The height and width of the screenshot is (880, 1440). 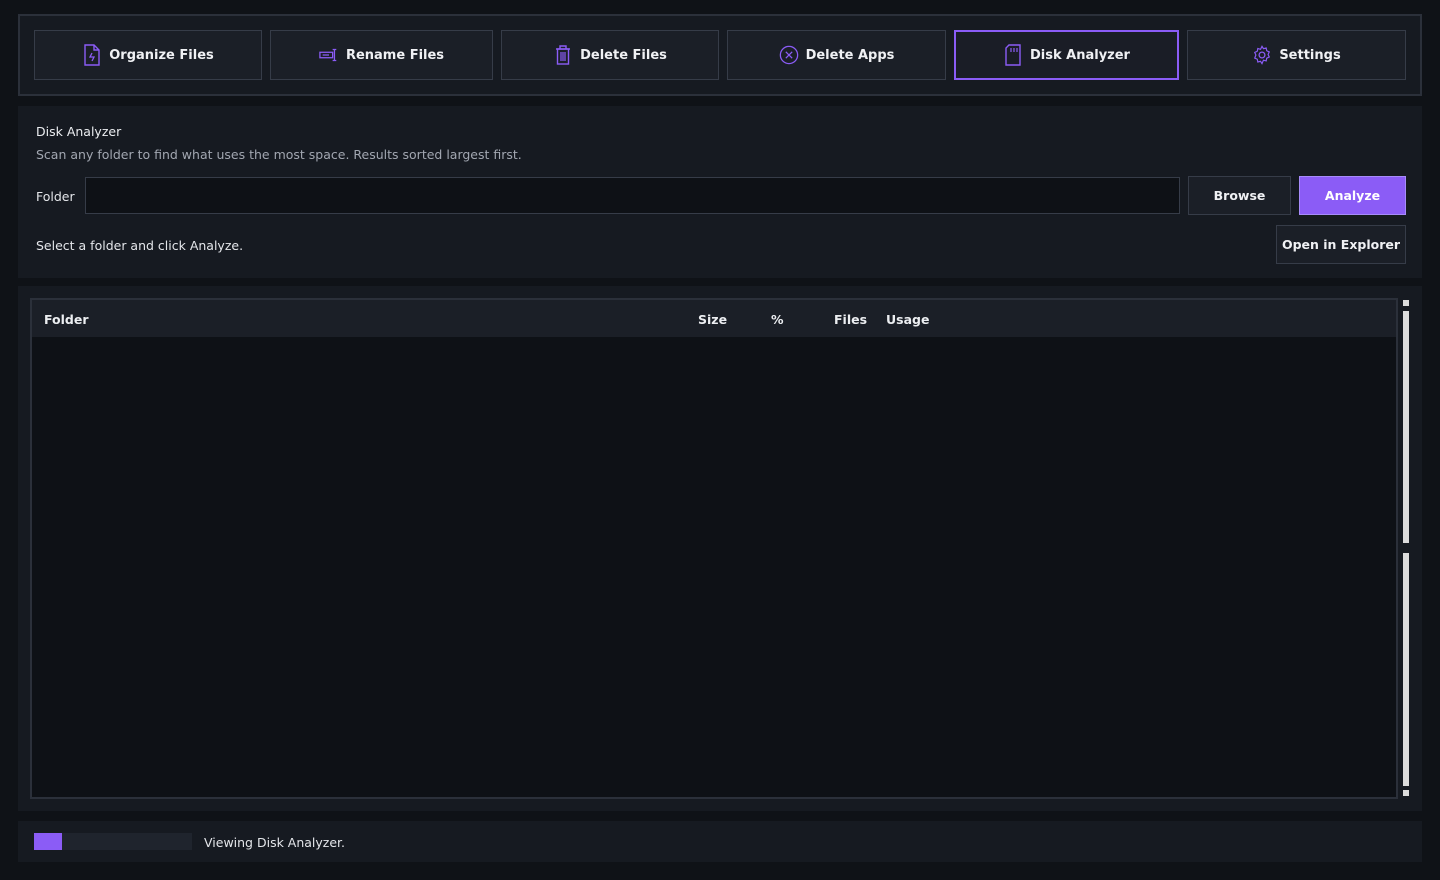 I want to click on tab-organize-files: Organize Files, so click(x=148, y=55).